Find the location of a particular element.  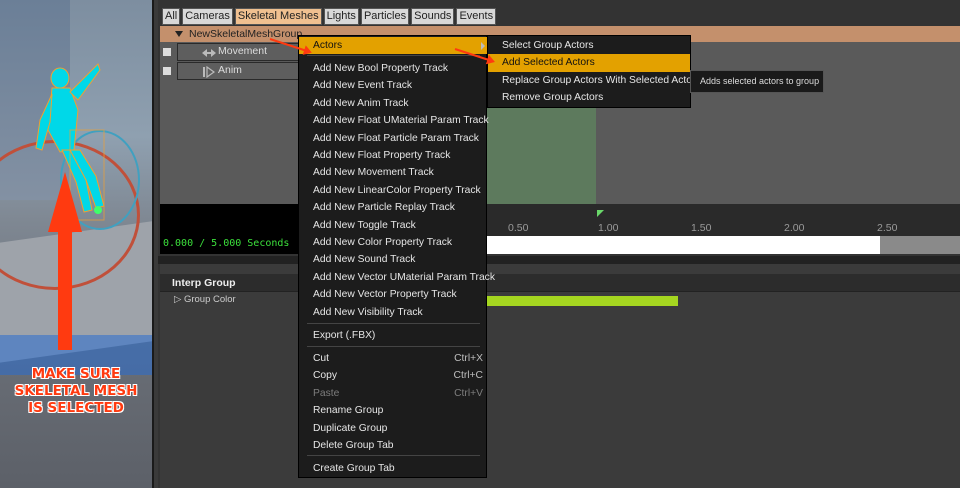

tooltip: Adds selected actors to group is located at coordinates (757, 81).